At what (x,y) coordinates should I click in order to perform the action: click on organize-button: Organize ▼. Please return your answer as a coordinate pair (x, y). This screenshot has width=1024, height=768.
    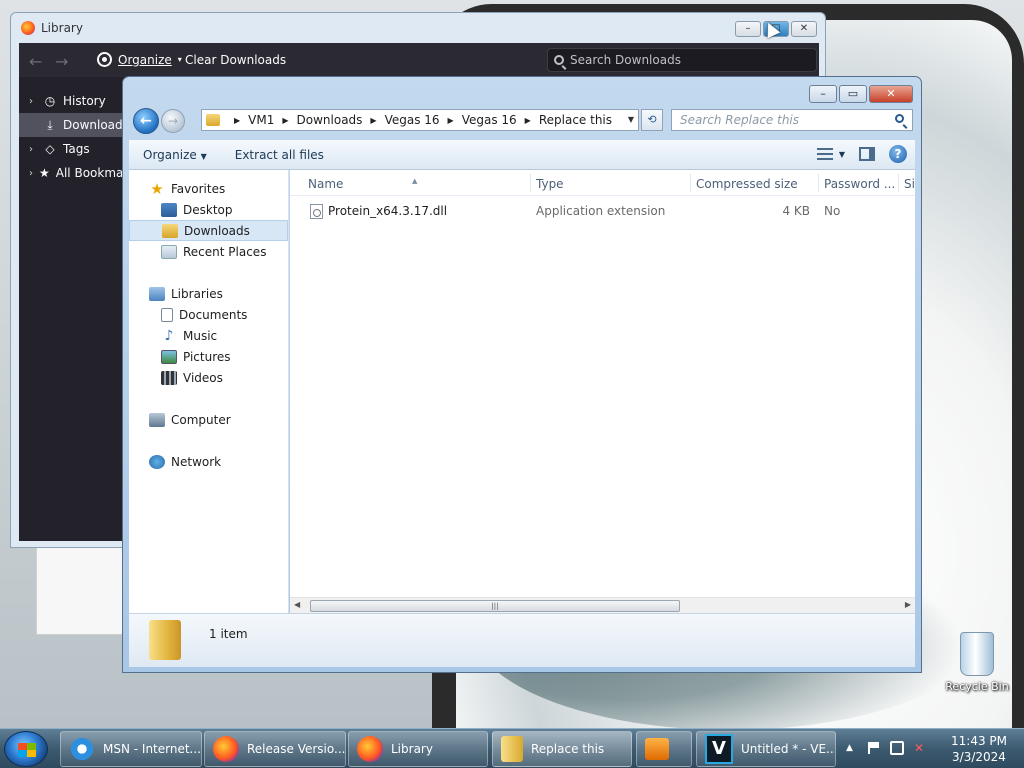
    Looking at the image, I should click on (175, 155).